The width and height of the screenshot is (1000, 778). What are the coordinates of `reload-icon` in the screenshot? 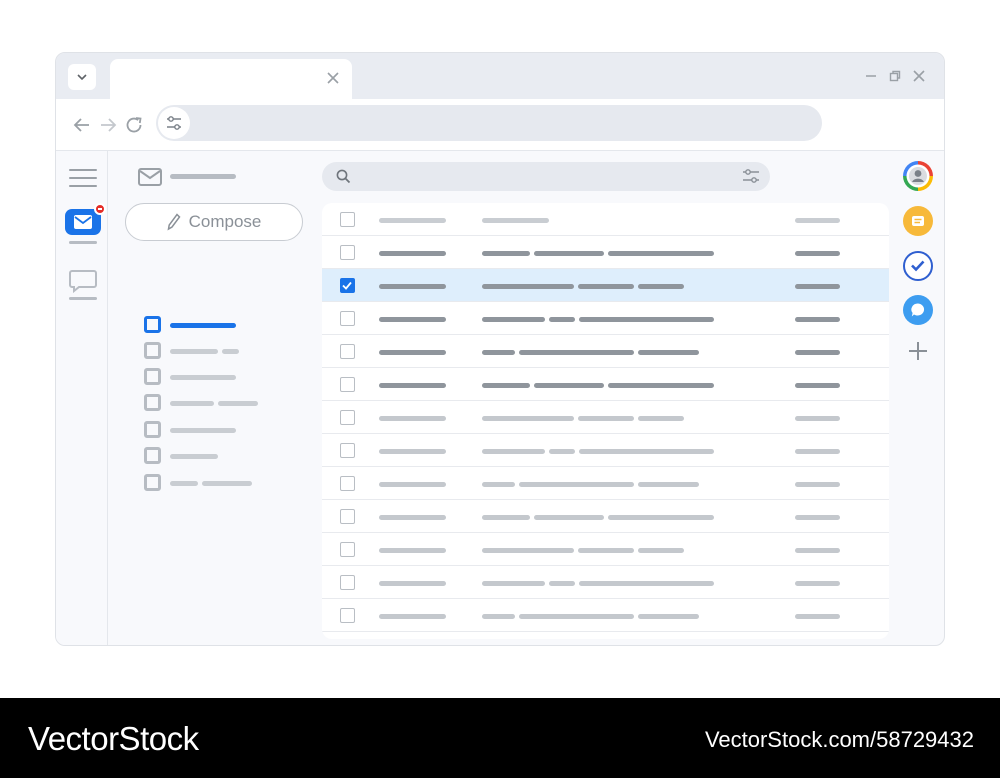 It's located at (134, 125).